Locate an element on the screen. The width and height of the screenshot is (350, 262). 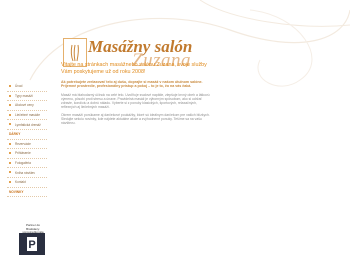
partner-logo-icon: P is located at coordinates (32, 244).